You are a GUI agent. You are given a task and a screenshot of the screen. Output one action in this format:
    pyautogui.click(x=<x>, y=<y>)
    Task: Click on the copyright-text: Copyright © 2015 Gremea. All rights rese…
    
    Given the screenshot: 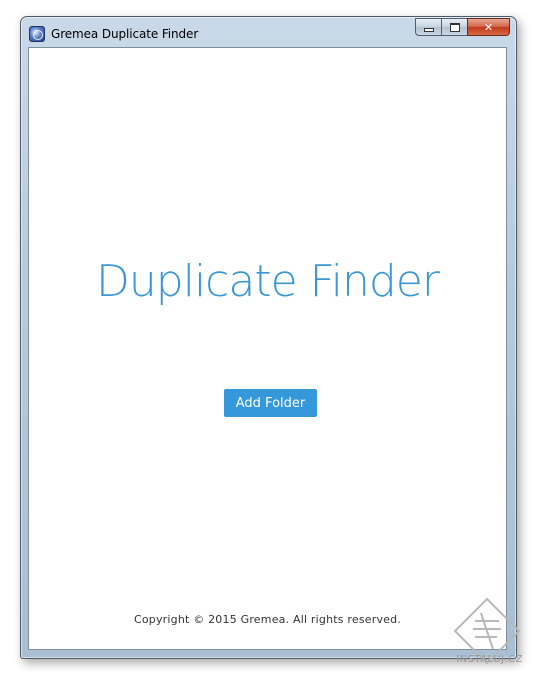 What is the action you would take?
    pyautogui.click(x=267, y=619)
    